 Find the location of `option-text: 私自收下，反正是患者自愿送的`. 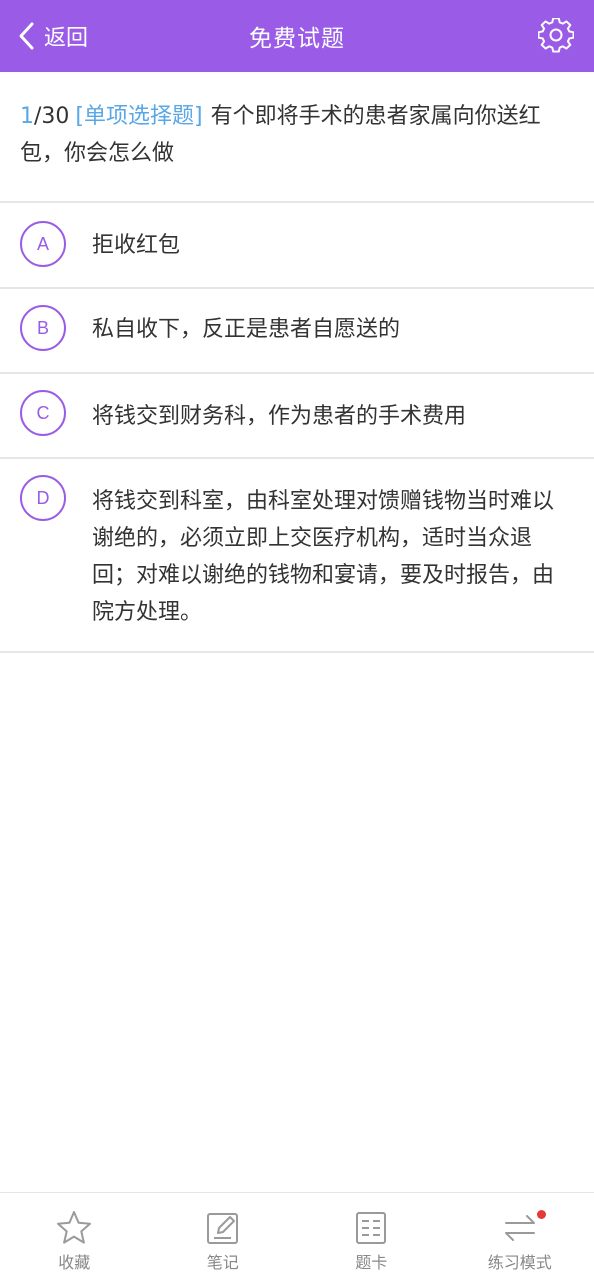

option-text: 私自收下，反正是患者自愿送的 is located at coordinates (246, 329).